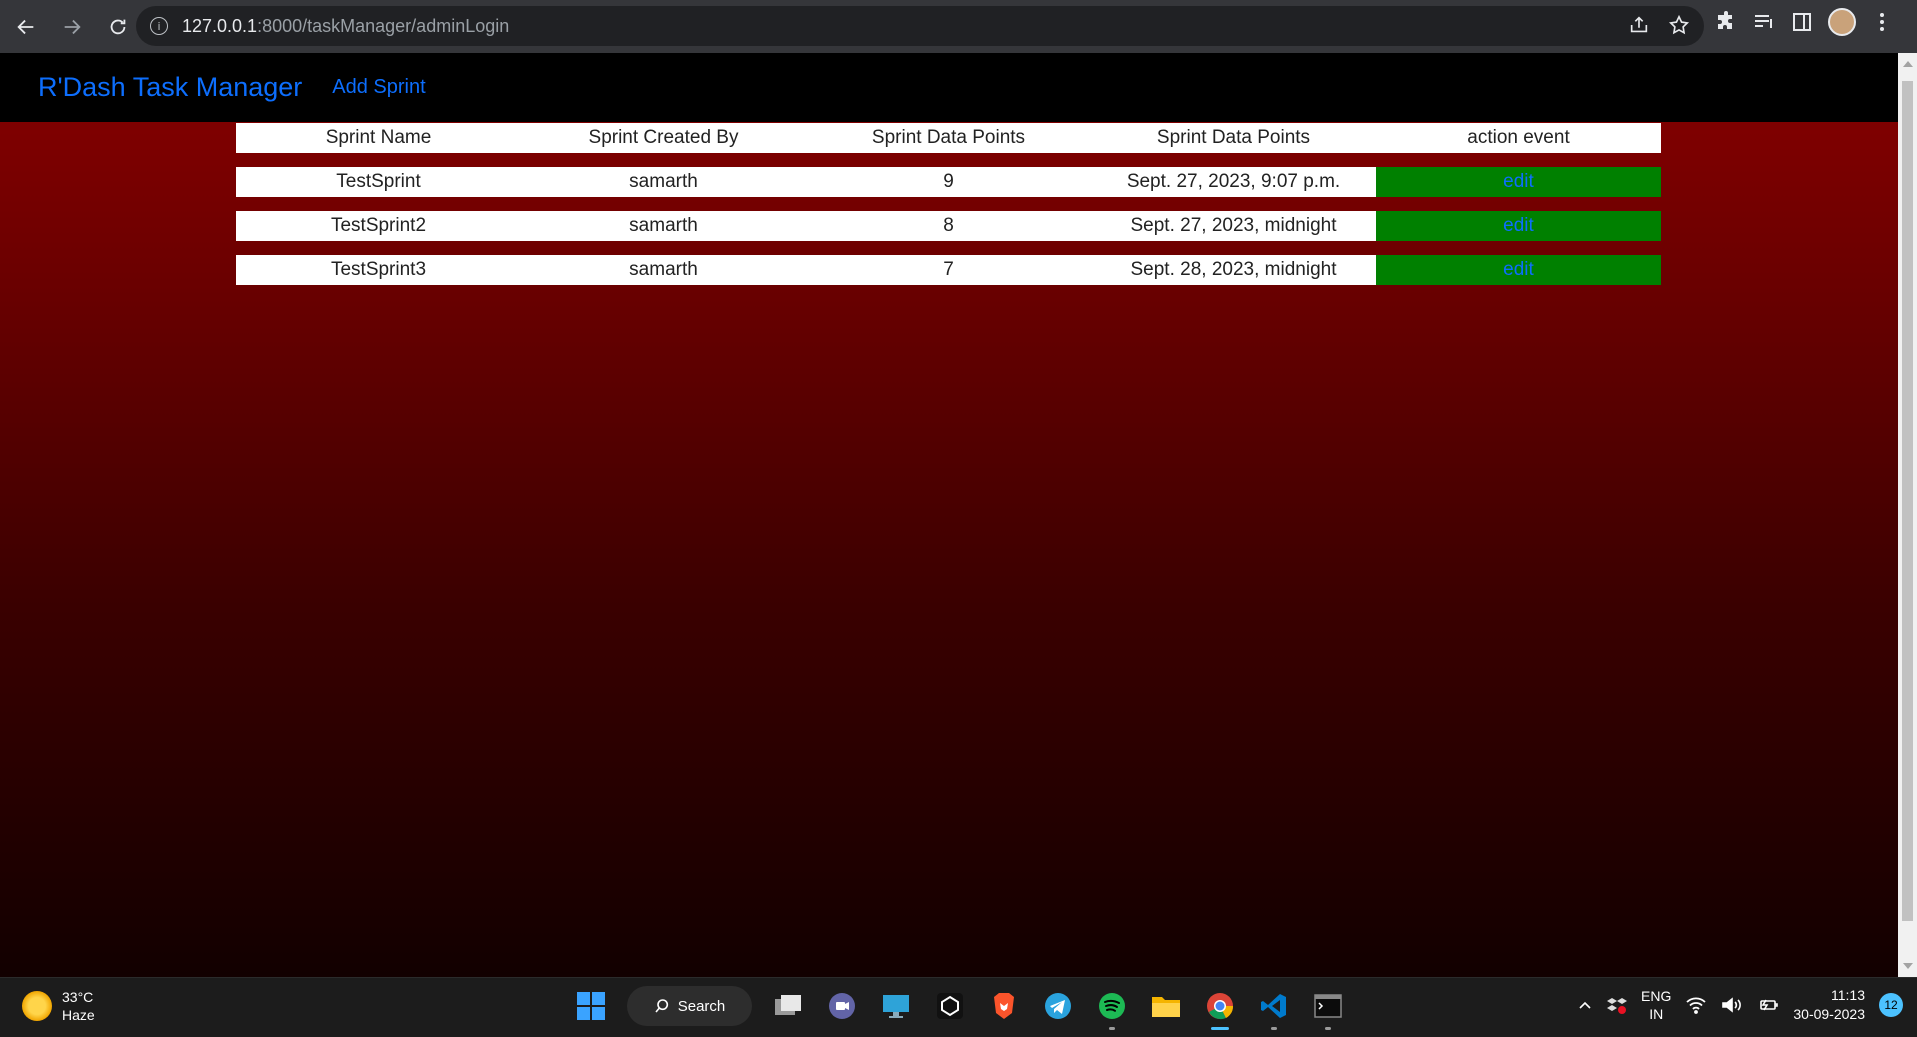 The image size is (1917, 1037). What do you see at coordinates (896, 1006) in the screenshot?
I see `desktop-app-icon` at bounding box center [896, 1006].